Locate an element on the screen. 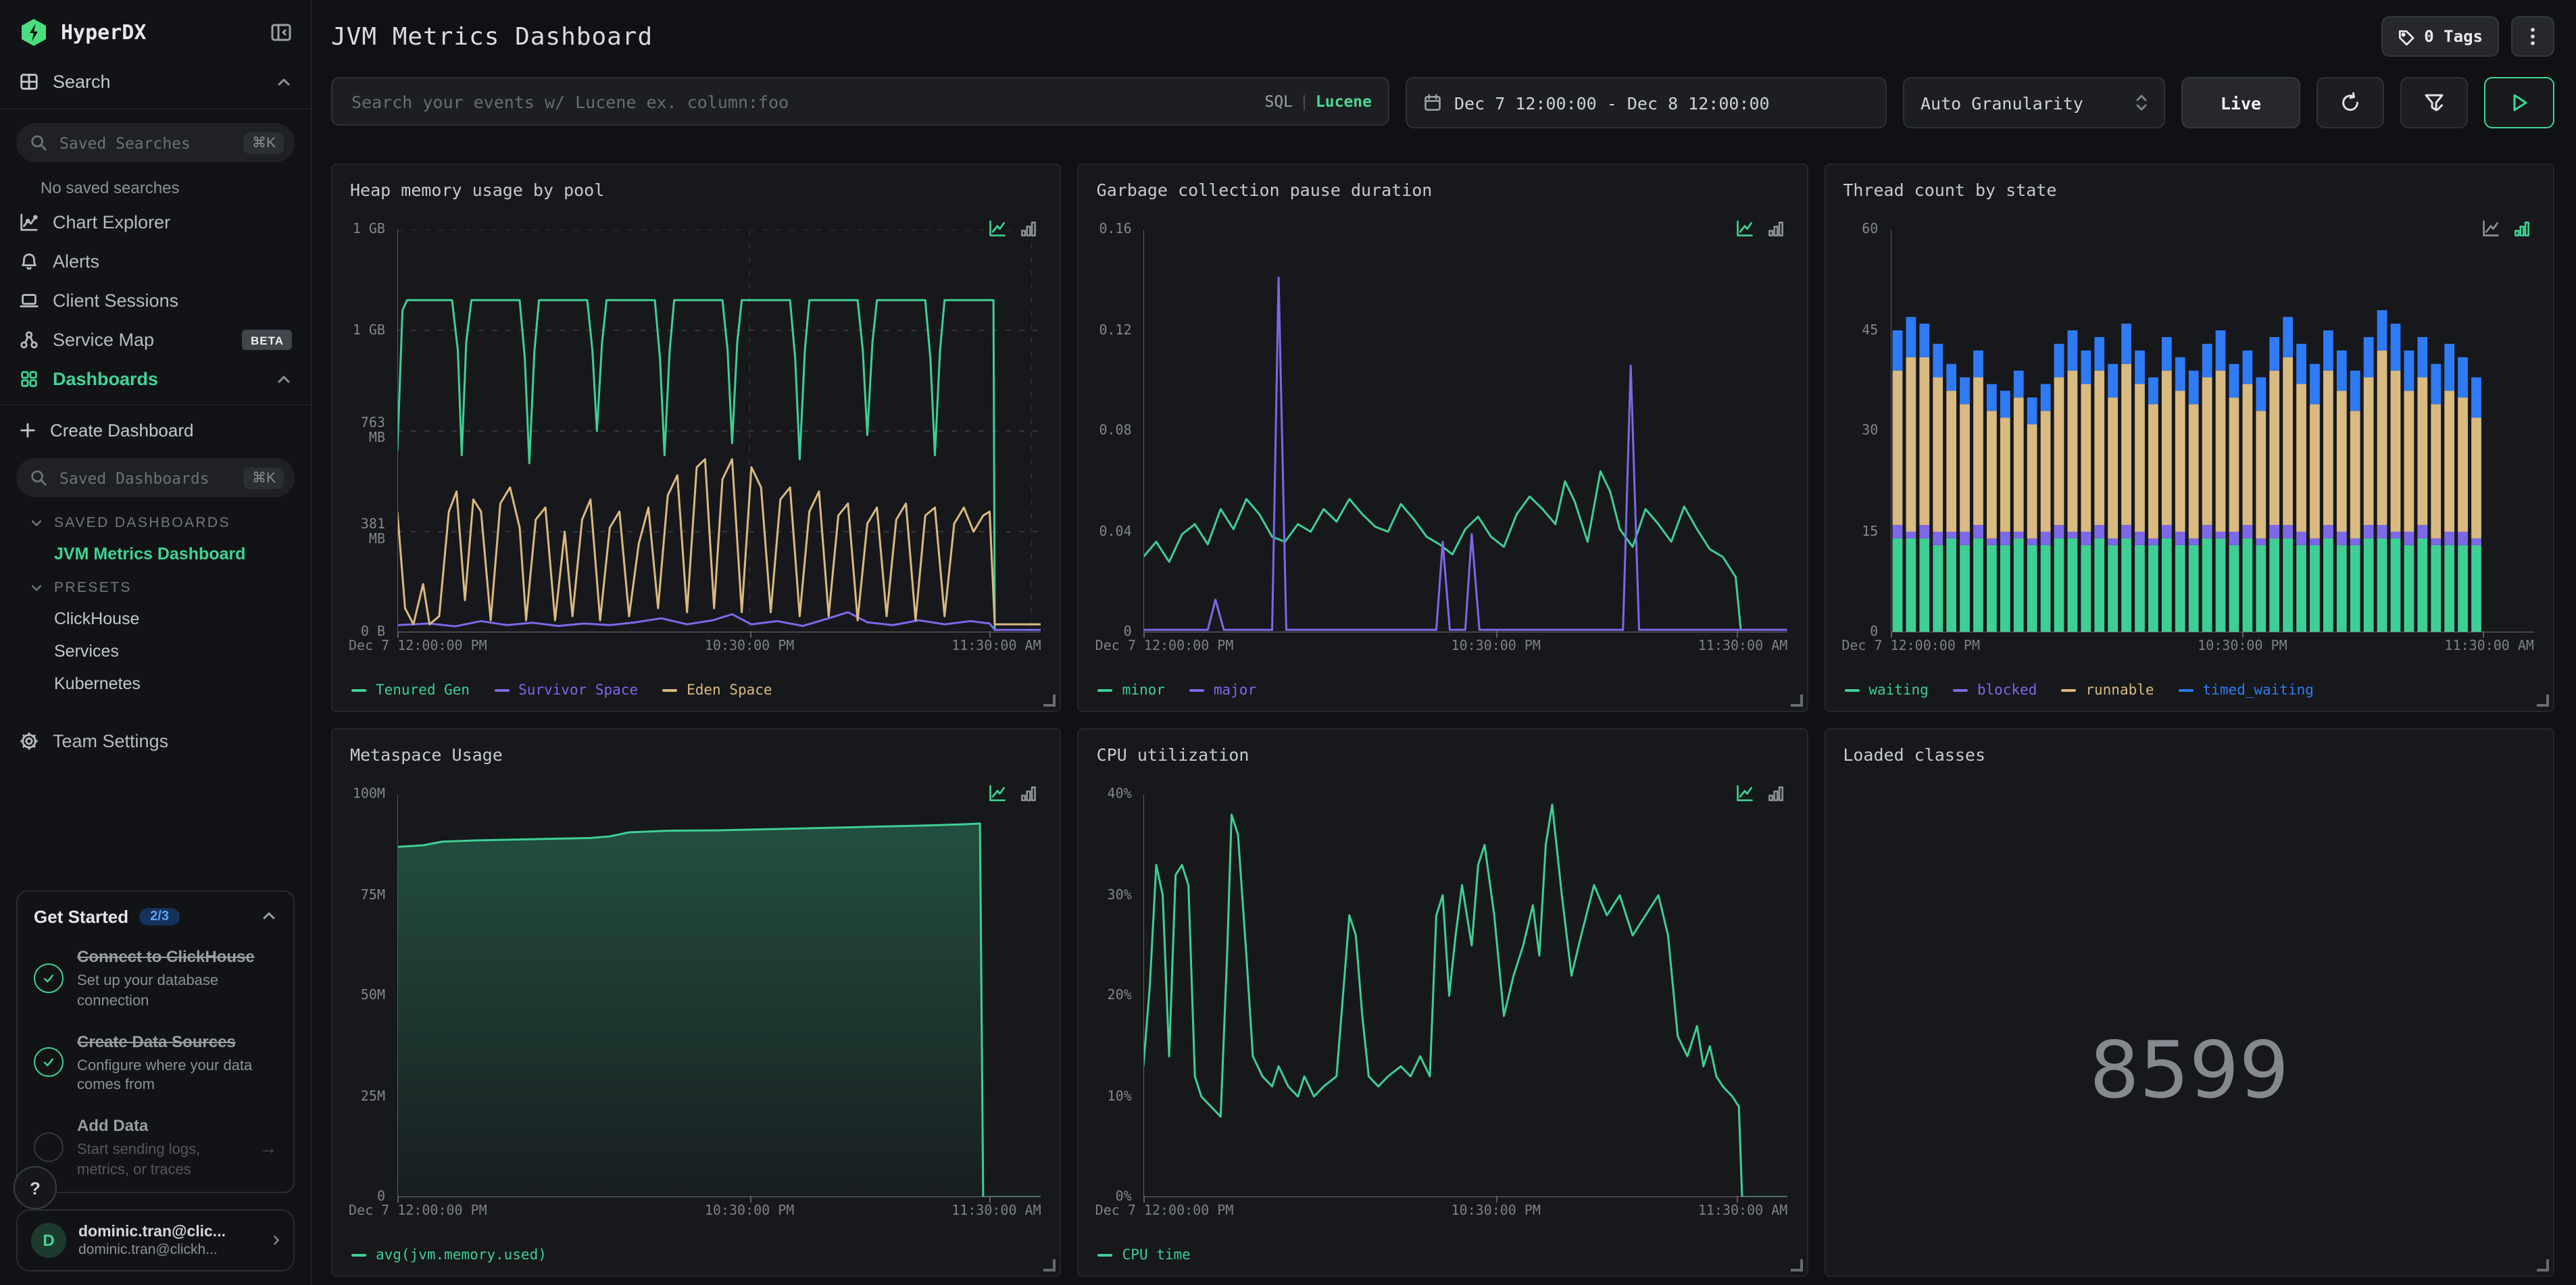  legend-item: waiting is located at coordinates (1887, 691).